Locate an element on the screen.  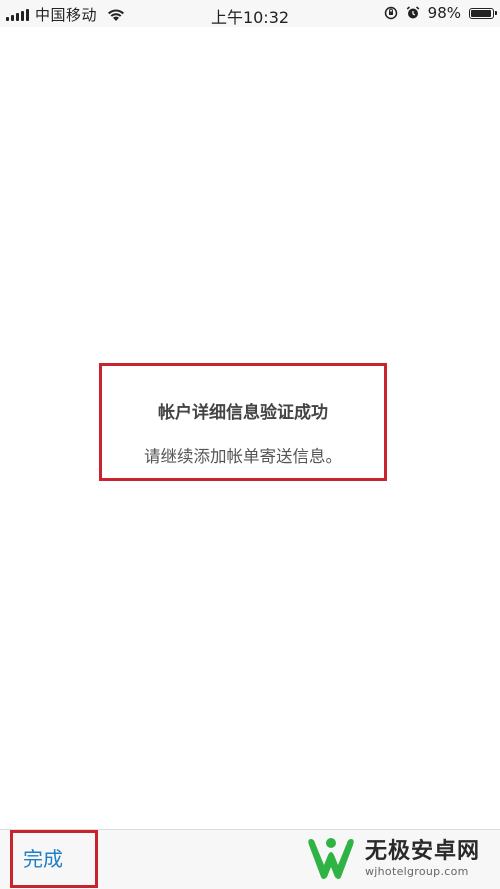
message-title: 帐户详细信息验证成功 is located at coordinates (243, 413).